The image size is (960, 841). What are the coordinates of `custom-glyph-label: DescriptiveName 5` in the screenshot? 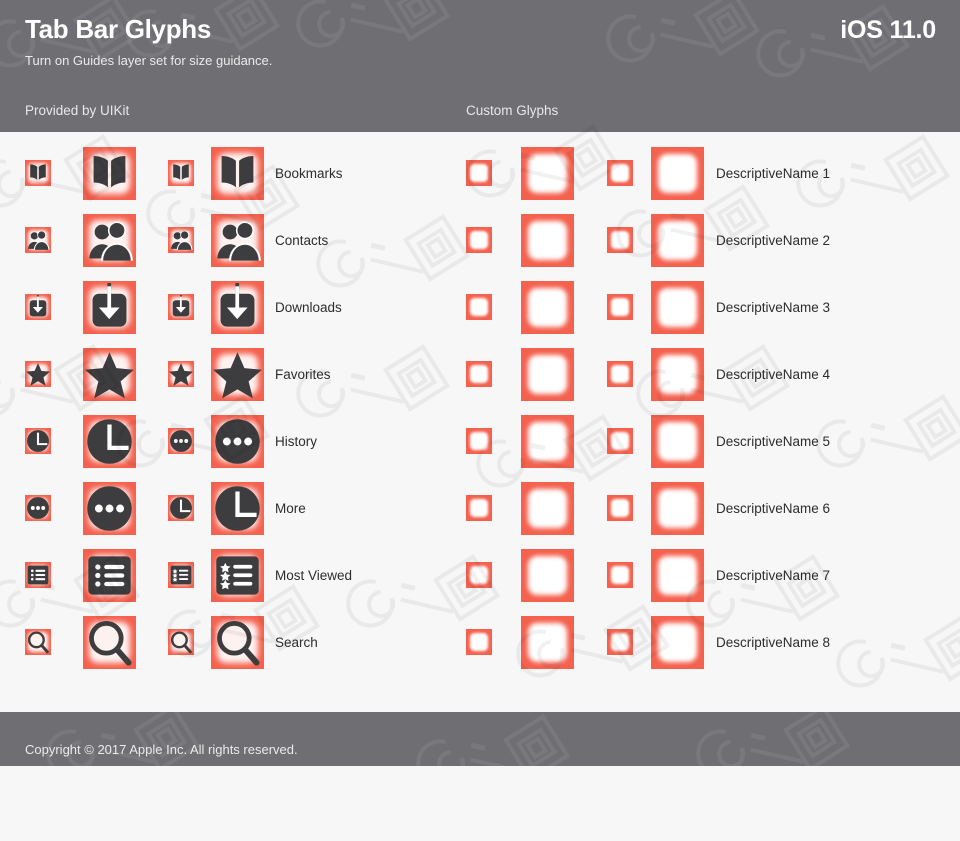 It's located at (773, 441).